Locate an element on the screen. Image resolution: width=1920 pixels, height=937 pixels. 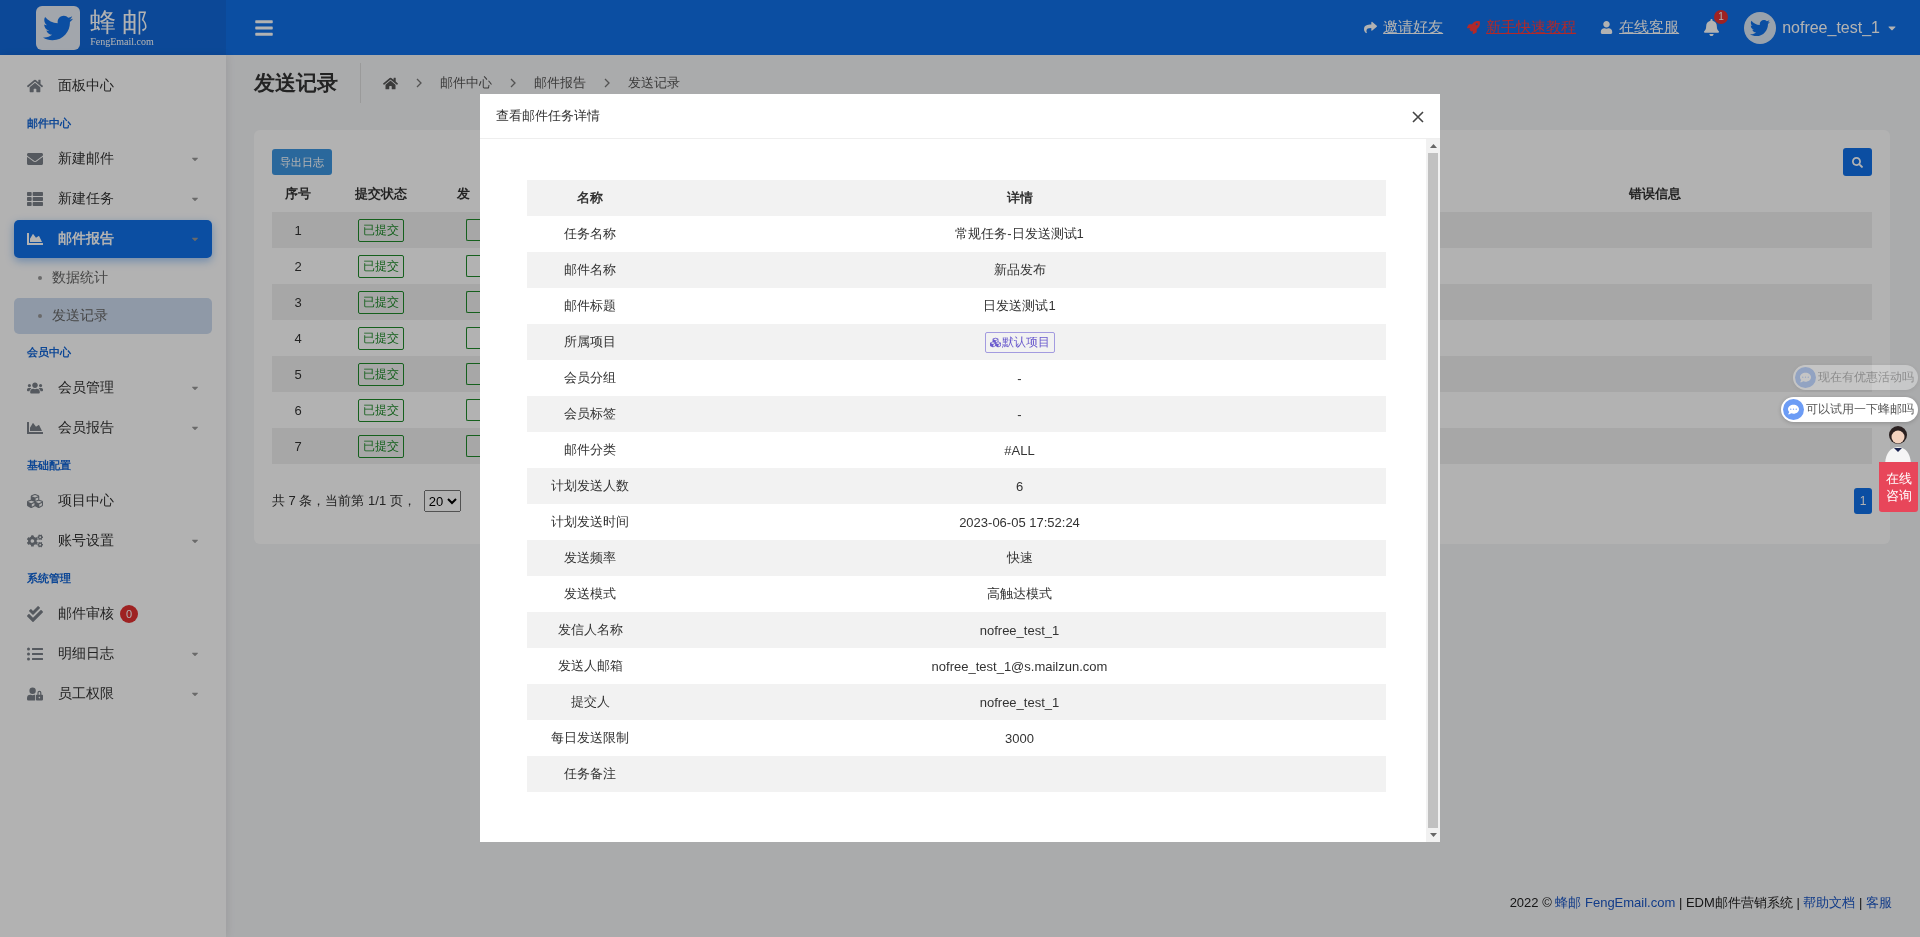
field-name: 发信人名称 is located at coordinates (590, 630).